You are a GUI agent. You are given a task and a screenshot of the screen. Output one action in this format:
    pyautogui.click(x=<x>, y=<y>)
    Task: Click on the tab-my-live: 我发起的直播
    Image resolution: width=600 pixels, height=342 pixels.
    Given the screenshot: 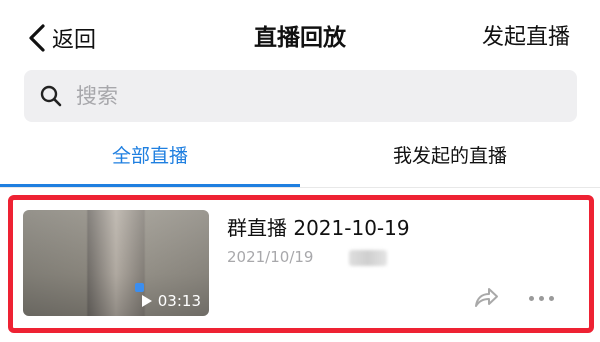 What is the action you would take?
    pyautogui.click(x=450, y=158)
    